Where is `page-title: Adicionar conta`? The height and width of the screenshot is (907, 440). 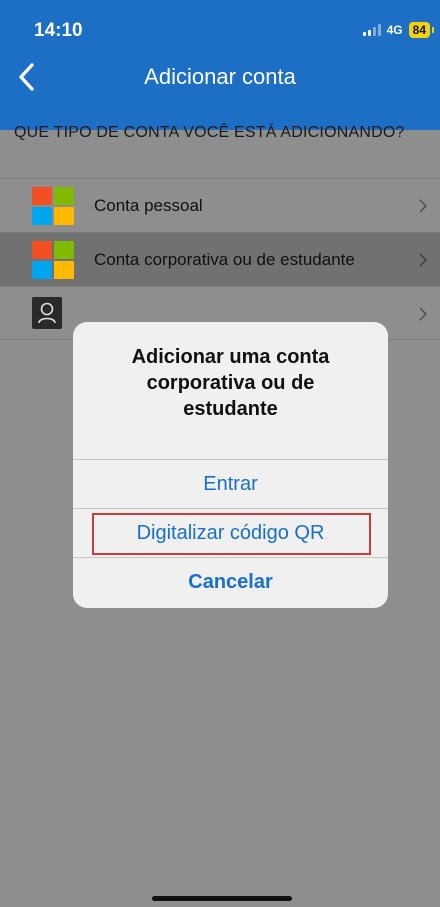
page-title: Adicionar conta is located at coordinates (220, 76).